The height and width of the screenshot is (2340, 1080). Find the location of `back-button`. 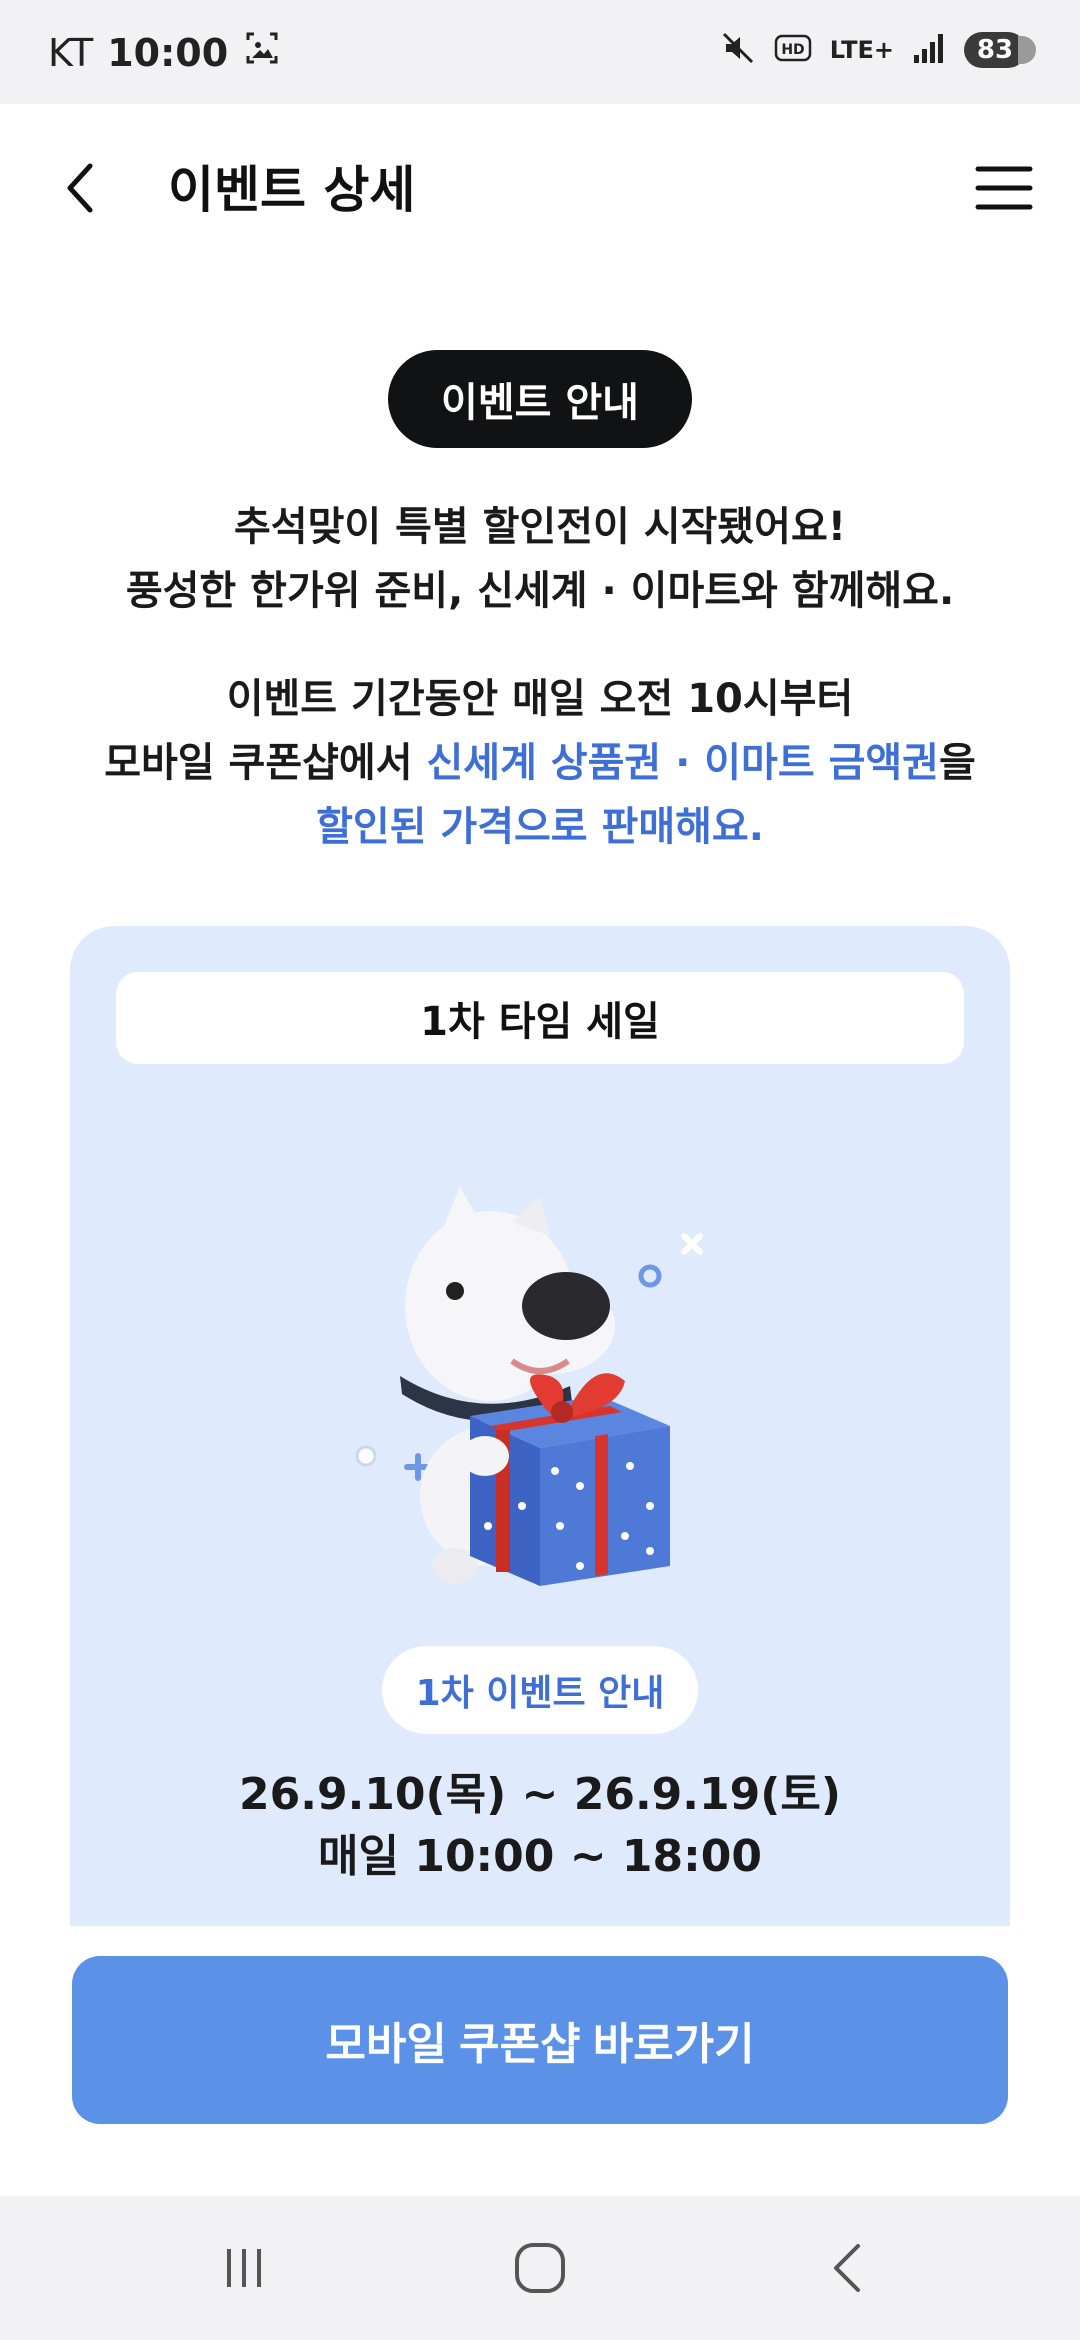

back-button is located at coordinates (80, 188).